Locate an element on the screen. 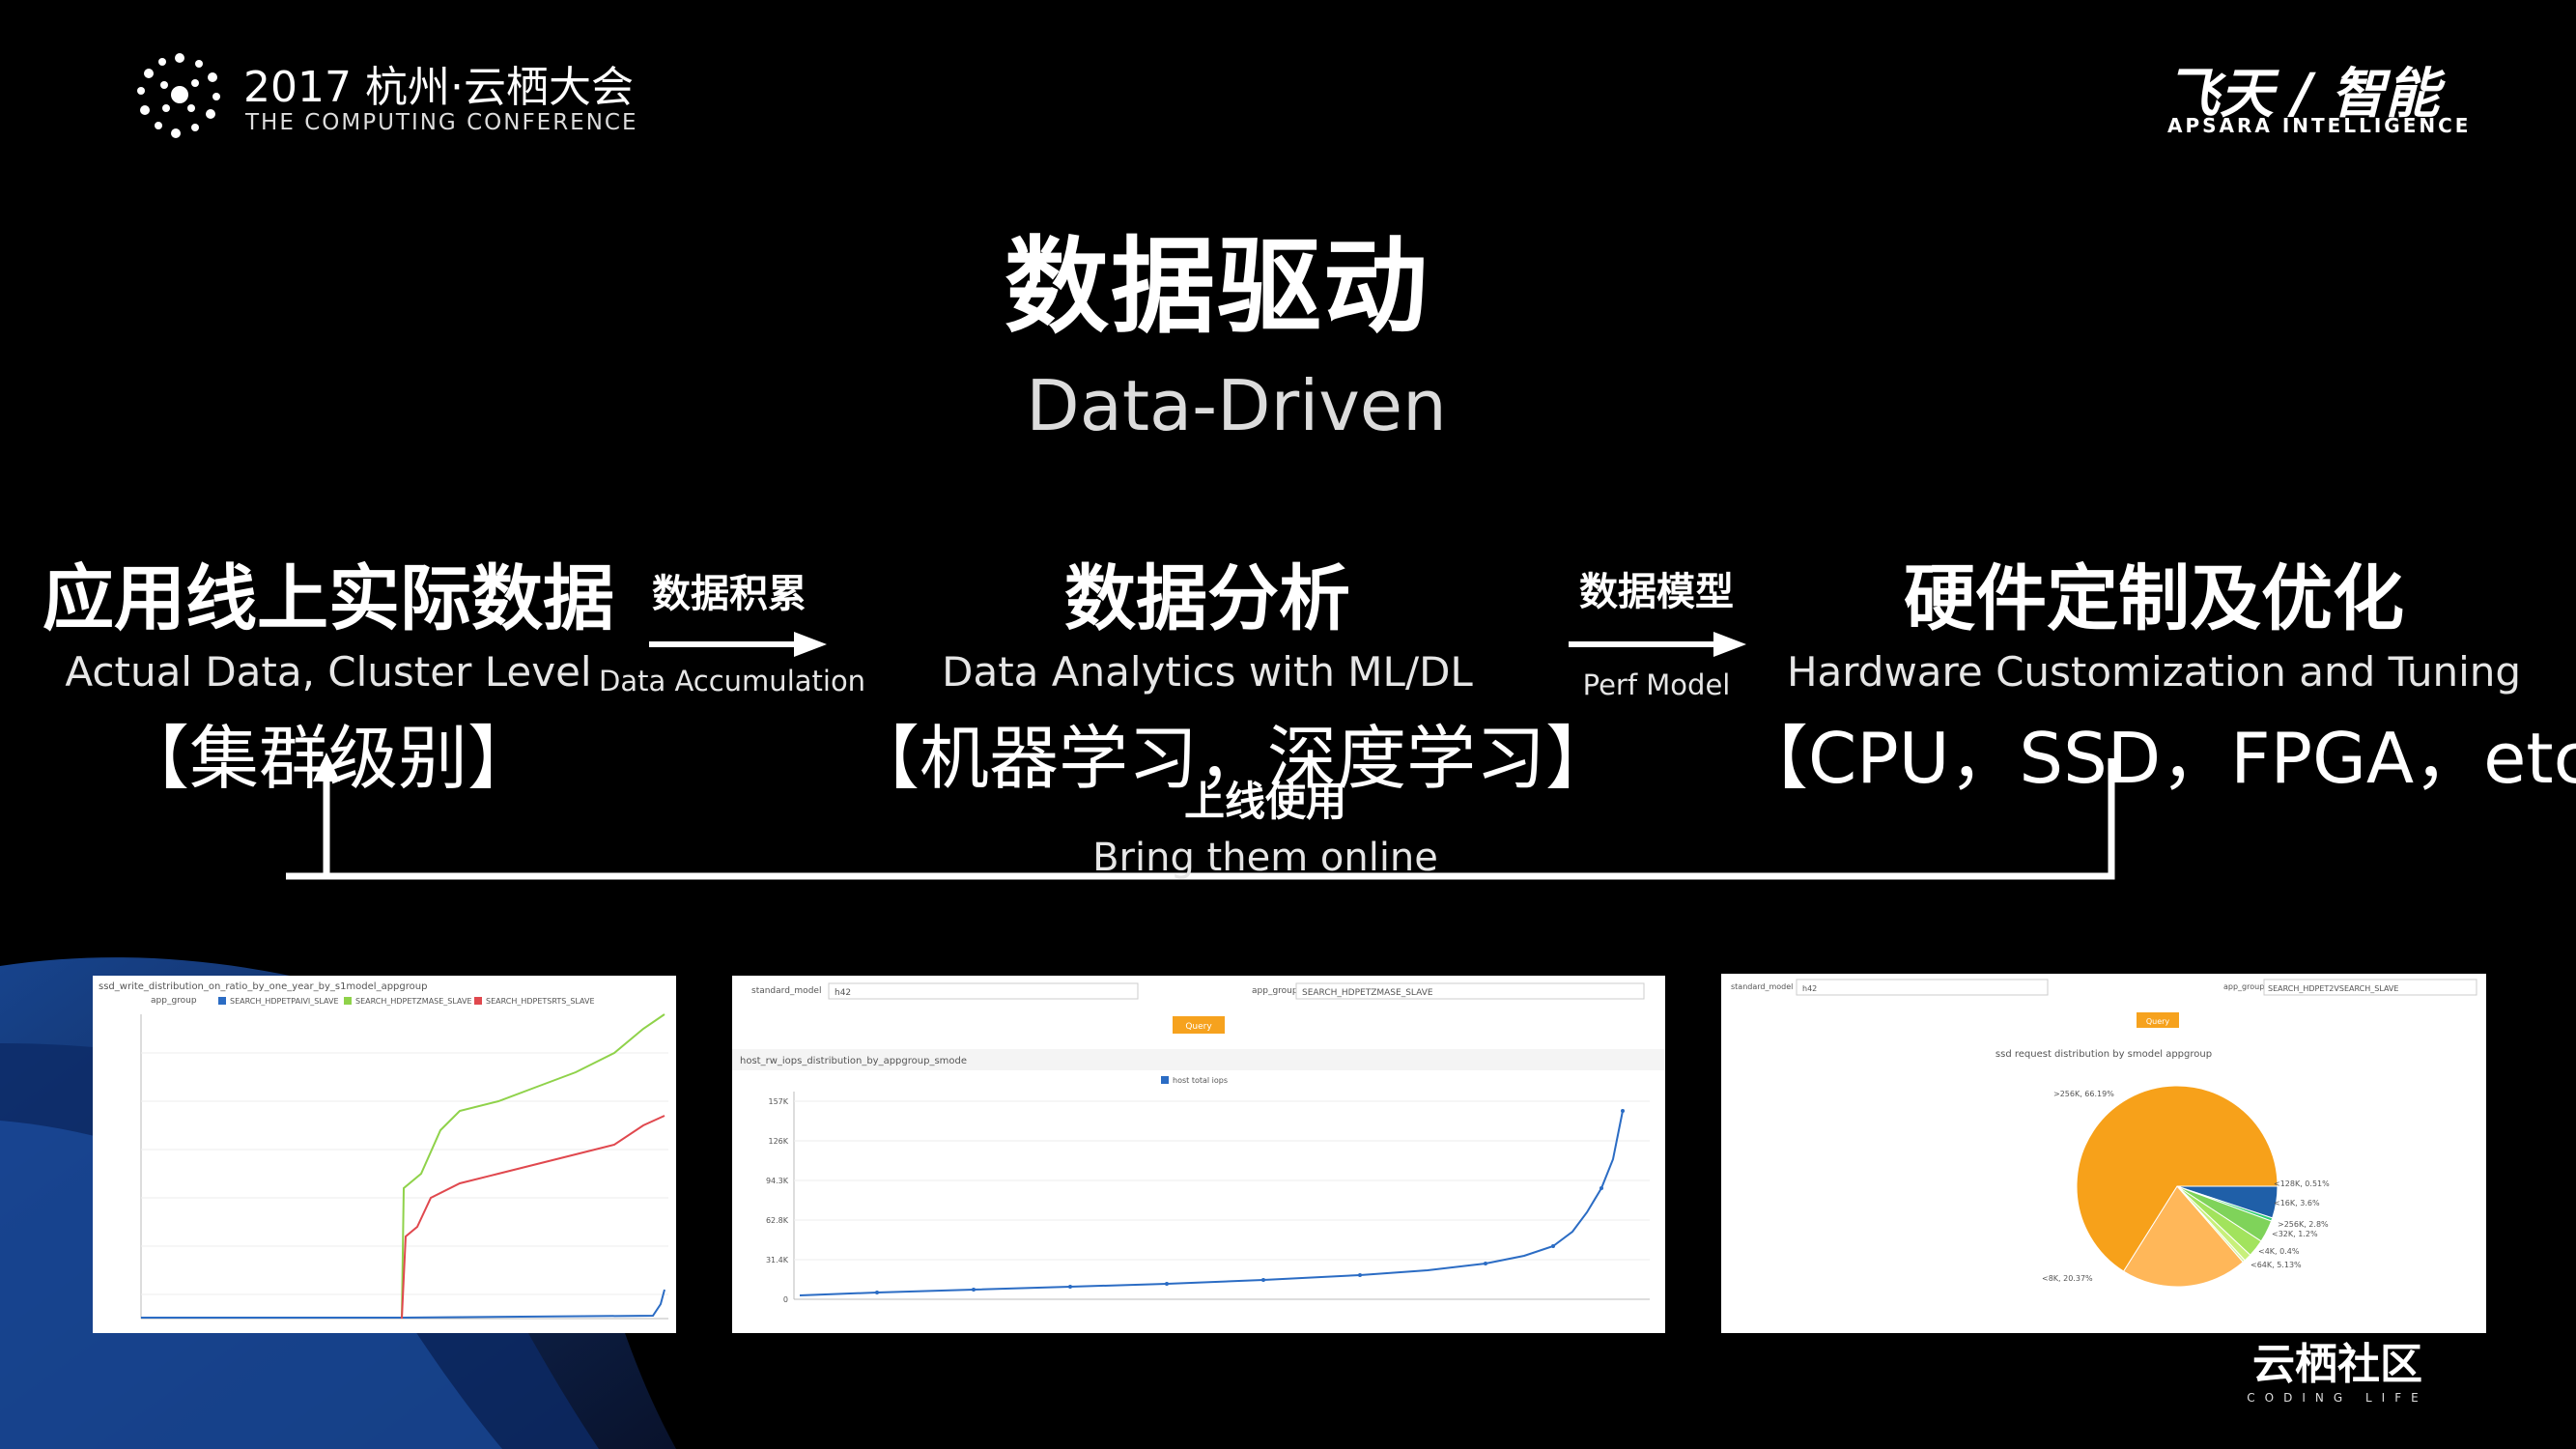 This screenshot has height=1449, width=2576. pie-label: >256K, 2.8% is located at coordinates (2303, 1224).